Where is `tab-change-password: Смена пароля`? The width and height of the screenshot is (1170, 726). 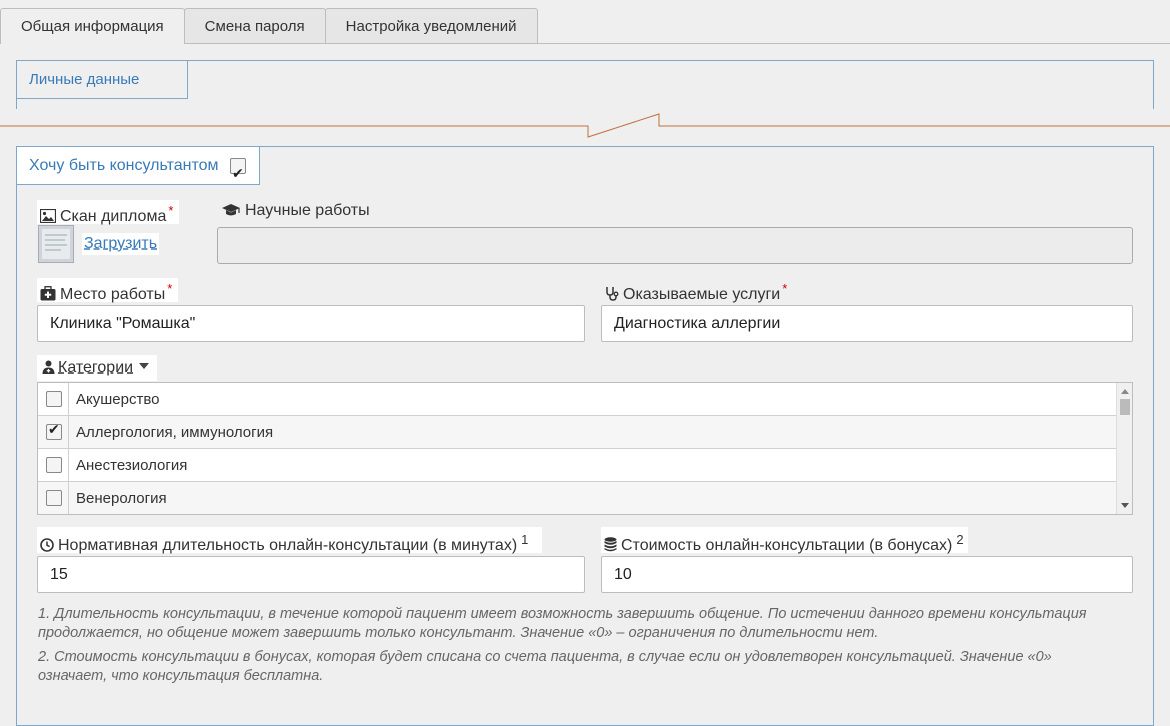
tab-change-password: Смена пароля is located at coordinates (254, 26).